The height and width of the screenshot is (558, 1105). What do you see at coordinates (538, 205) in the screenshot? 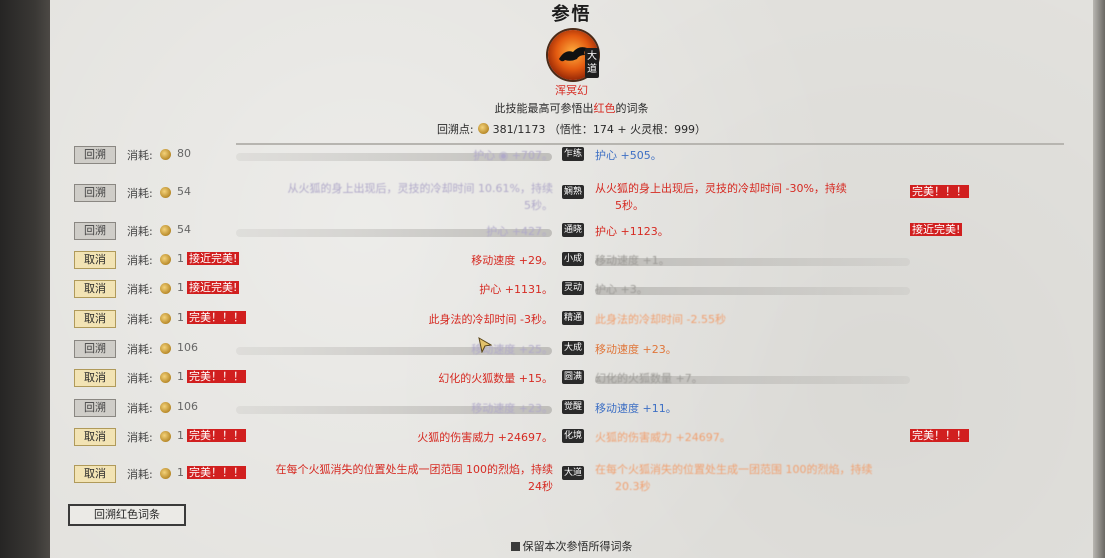
I see `old-affix-text-line2: 5秒。` at bounding box center [538, 205].